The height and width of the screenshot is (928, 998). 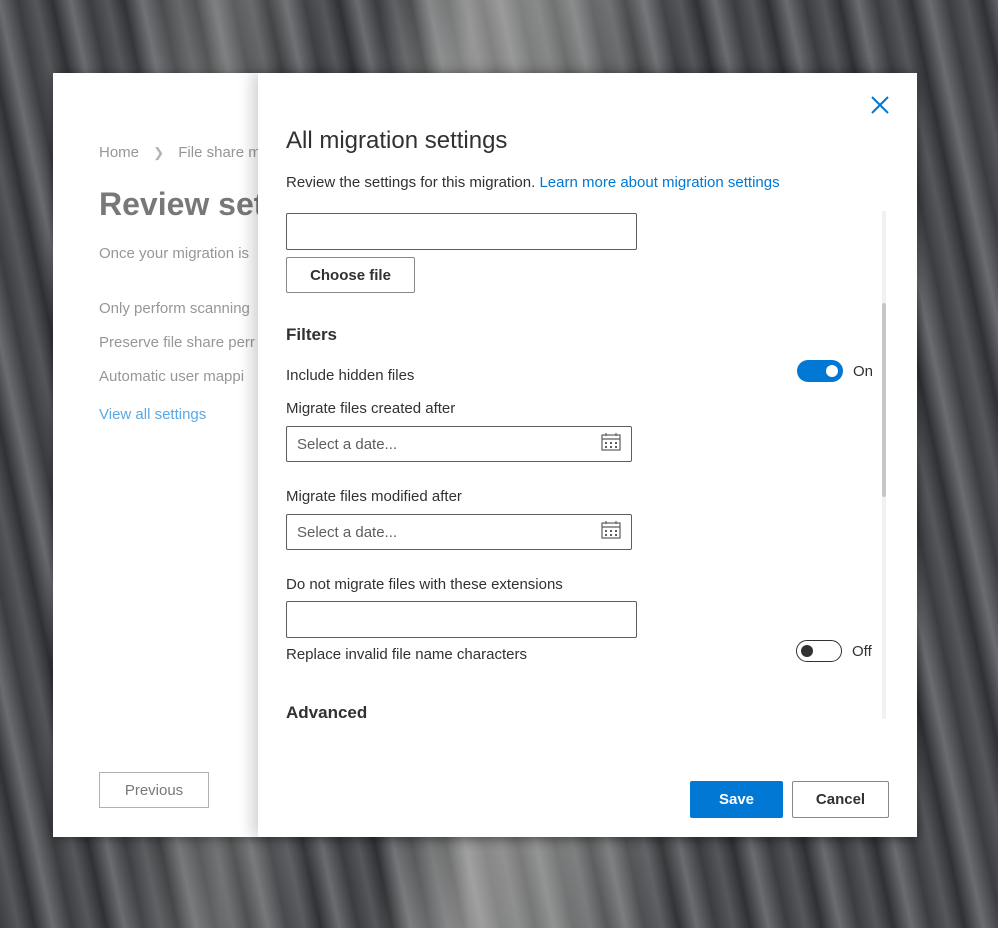 What do you see at coordinates (406, 654) in the screenshot?
I see `replace-invalid-chars-label: Replace invalid file name characters` at bounding box center [406, 654].